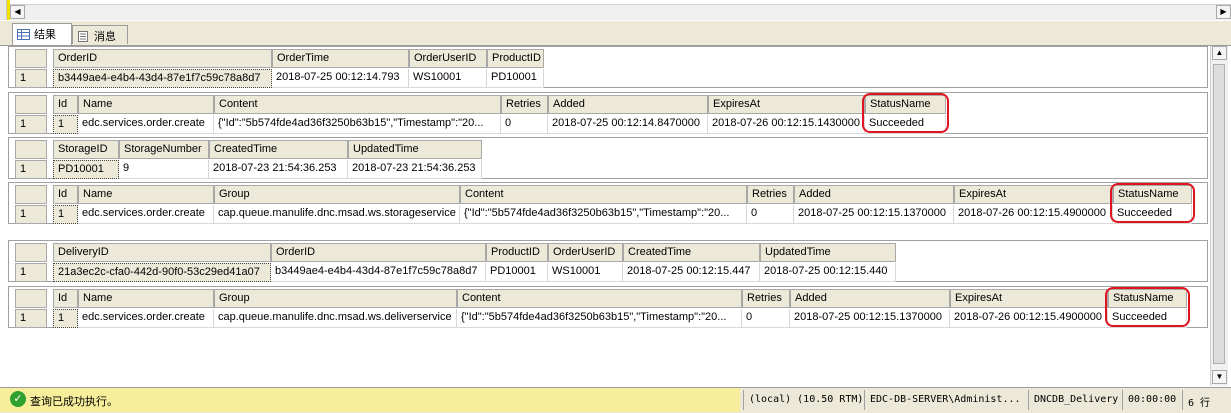 This screenshot has width=1231, height=413. I want to click on column-header-deliveryid: DeliveryID, so click(162, 252).